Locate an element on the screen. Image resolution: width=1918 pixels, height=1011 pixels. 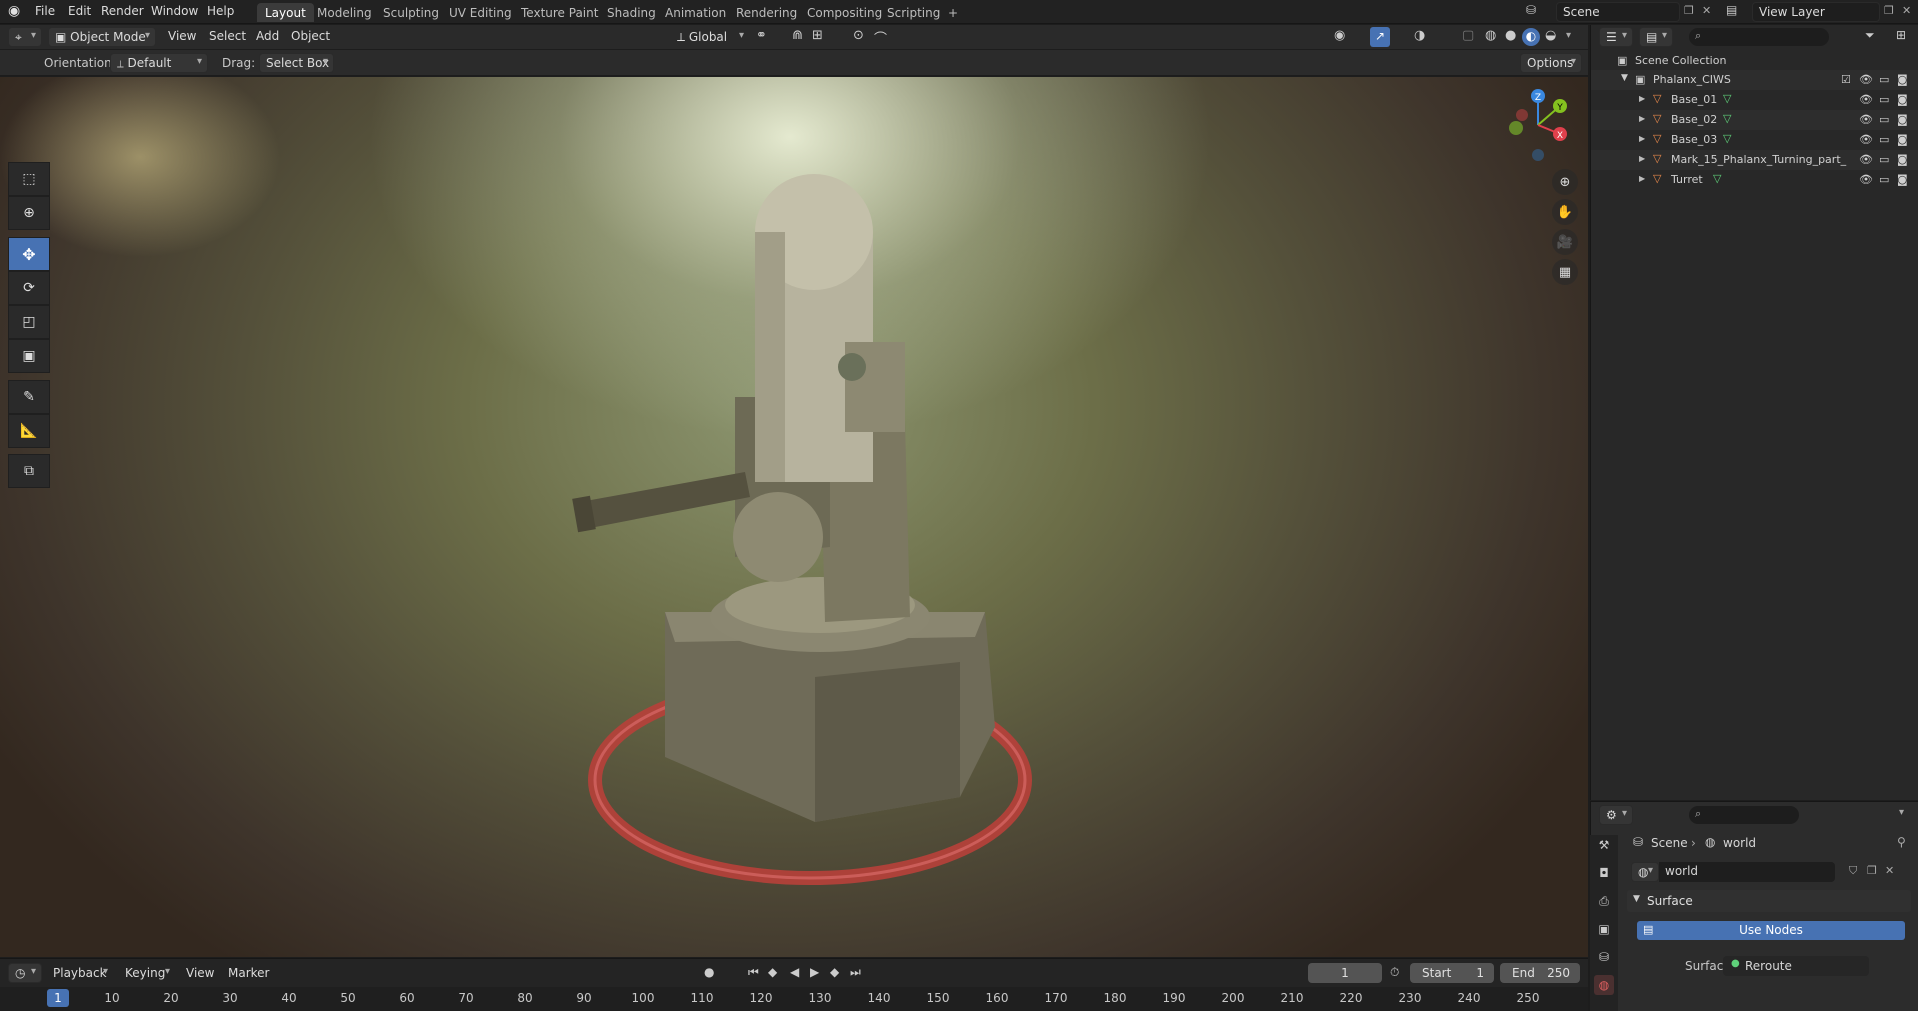
zoom-button: ⊕ is located at coordinates (1565, 182).